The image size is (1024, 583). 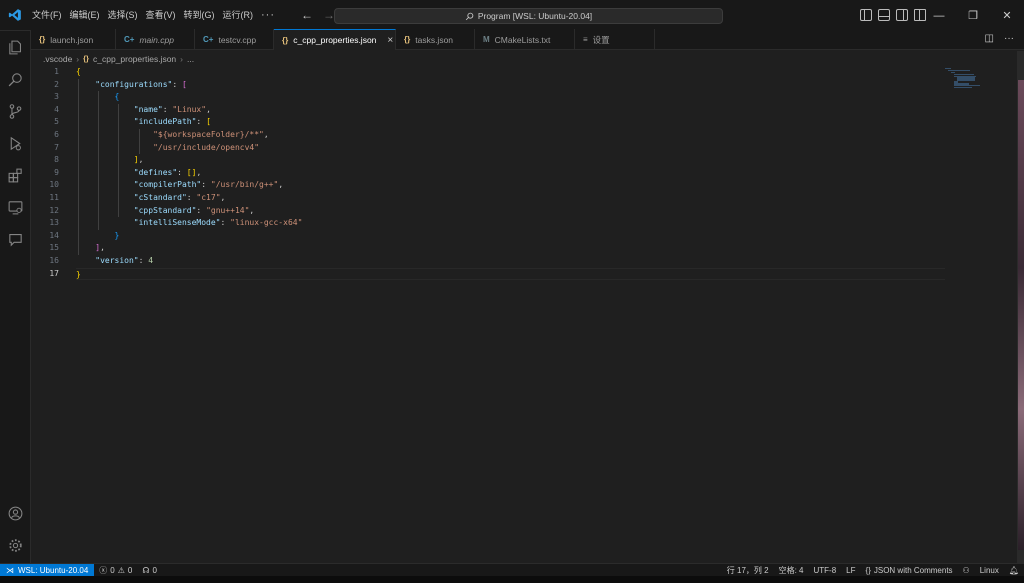 I want to click on notifications-bell-icon: 🔔︎, so click(x=1014, y=570).